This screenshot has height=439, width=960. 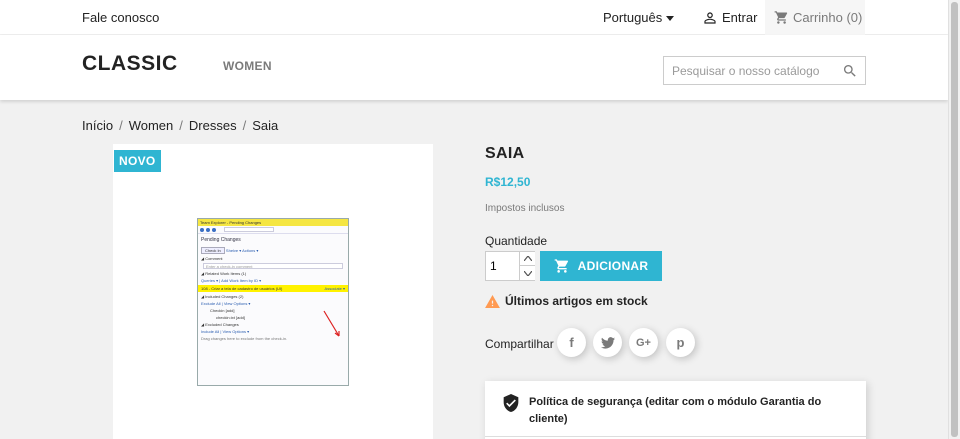 What do you see at coordinates (137, 161) in the screenshot?
I see `new-badge: NOVO` at bounding box center [137, 161].